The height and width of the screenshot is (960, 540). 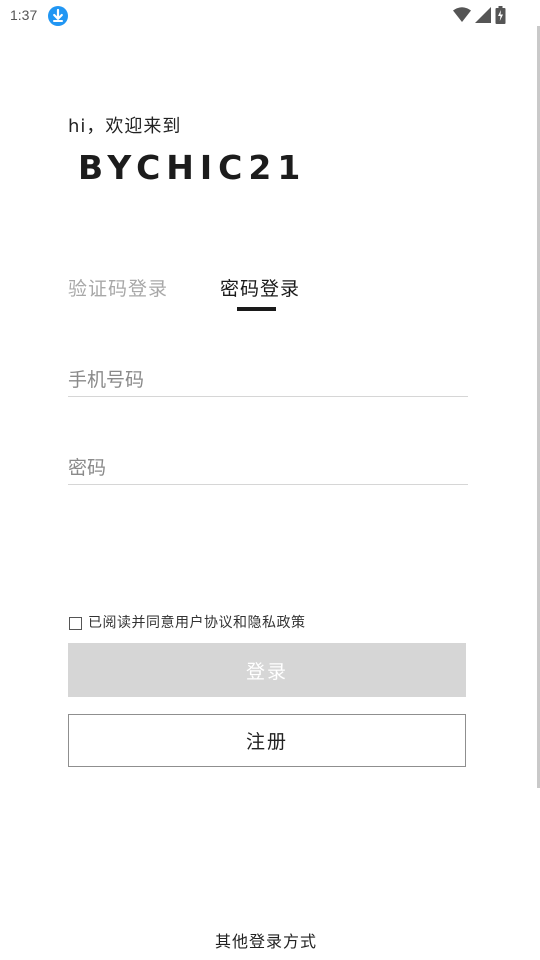 I want to click on status-bar: 1:37, so click(x=270, y=16).